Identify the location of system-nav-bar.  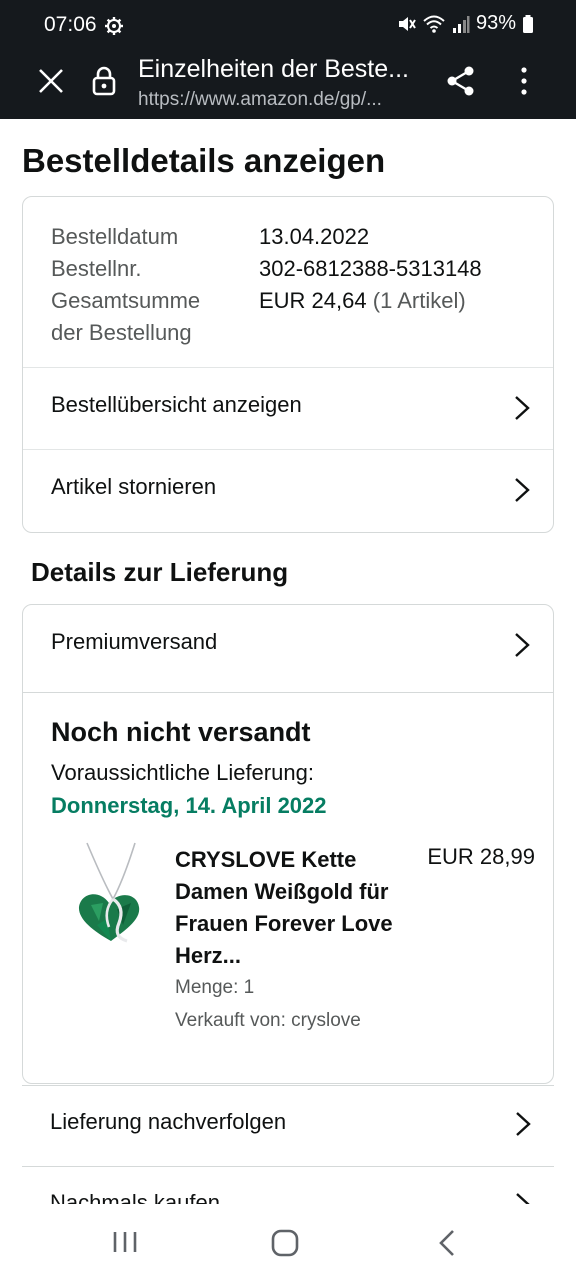
(288, 1242).